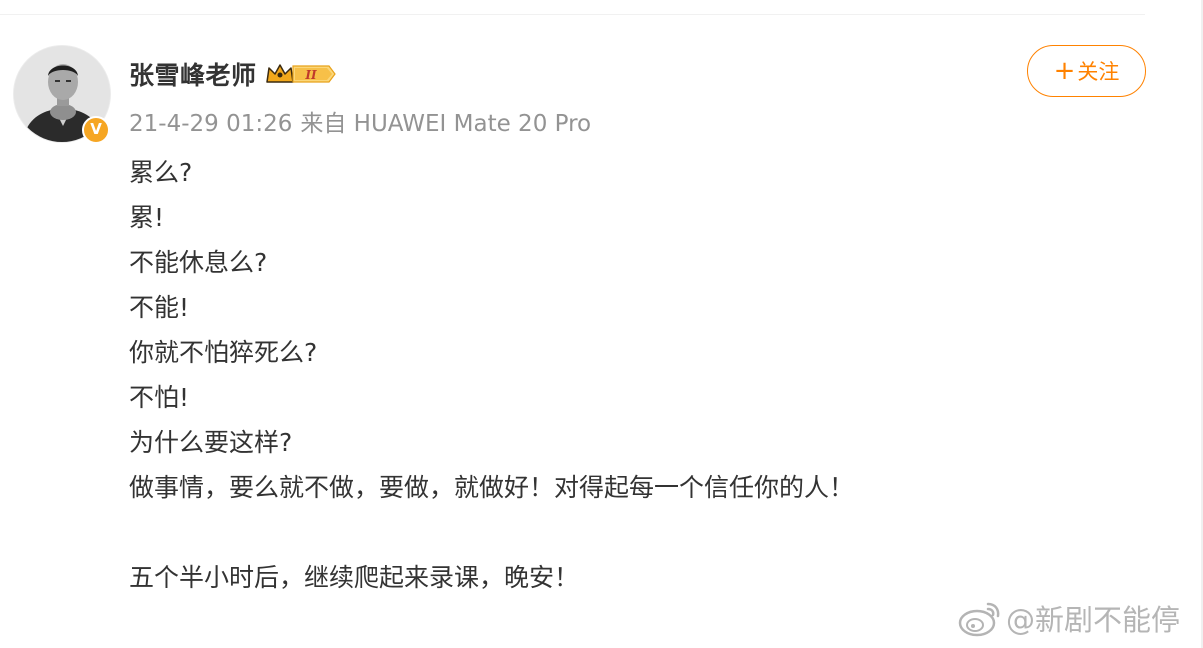 Image resolution: width=1203 pixels, height=648 pixels. What do you see at coordinates (210, 124) in the screenshot?
I see `post-timestamp: 21-4-29 01:26` at bounding box center [210, 124].